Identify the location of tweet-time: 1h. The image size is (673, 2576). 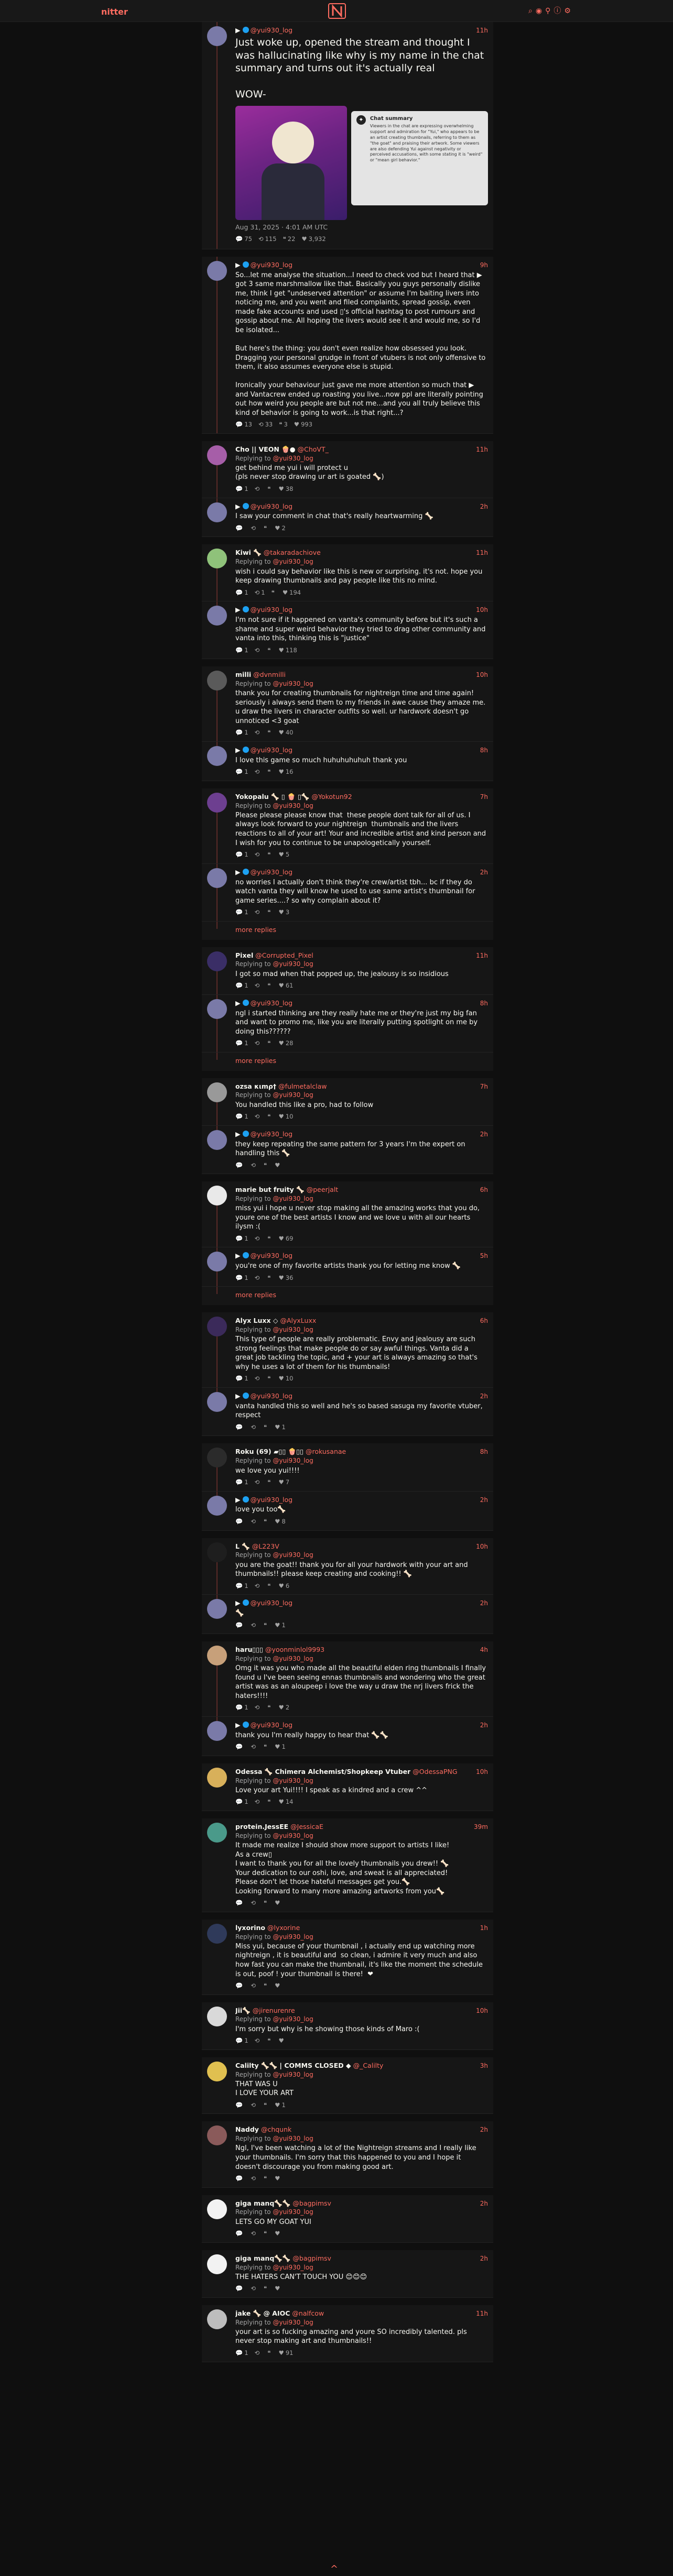
(483, 1928).